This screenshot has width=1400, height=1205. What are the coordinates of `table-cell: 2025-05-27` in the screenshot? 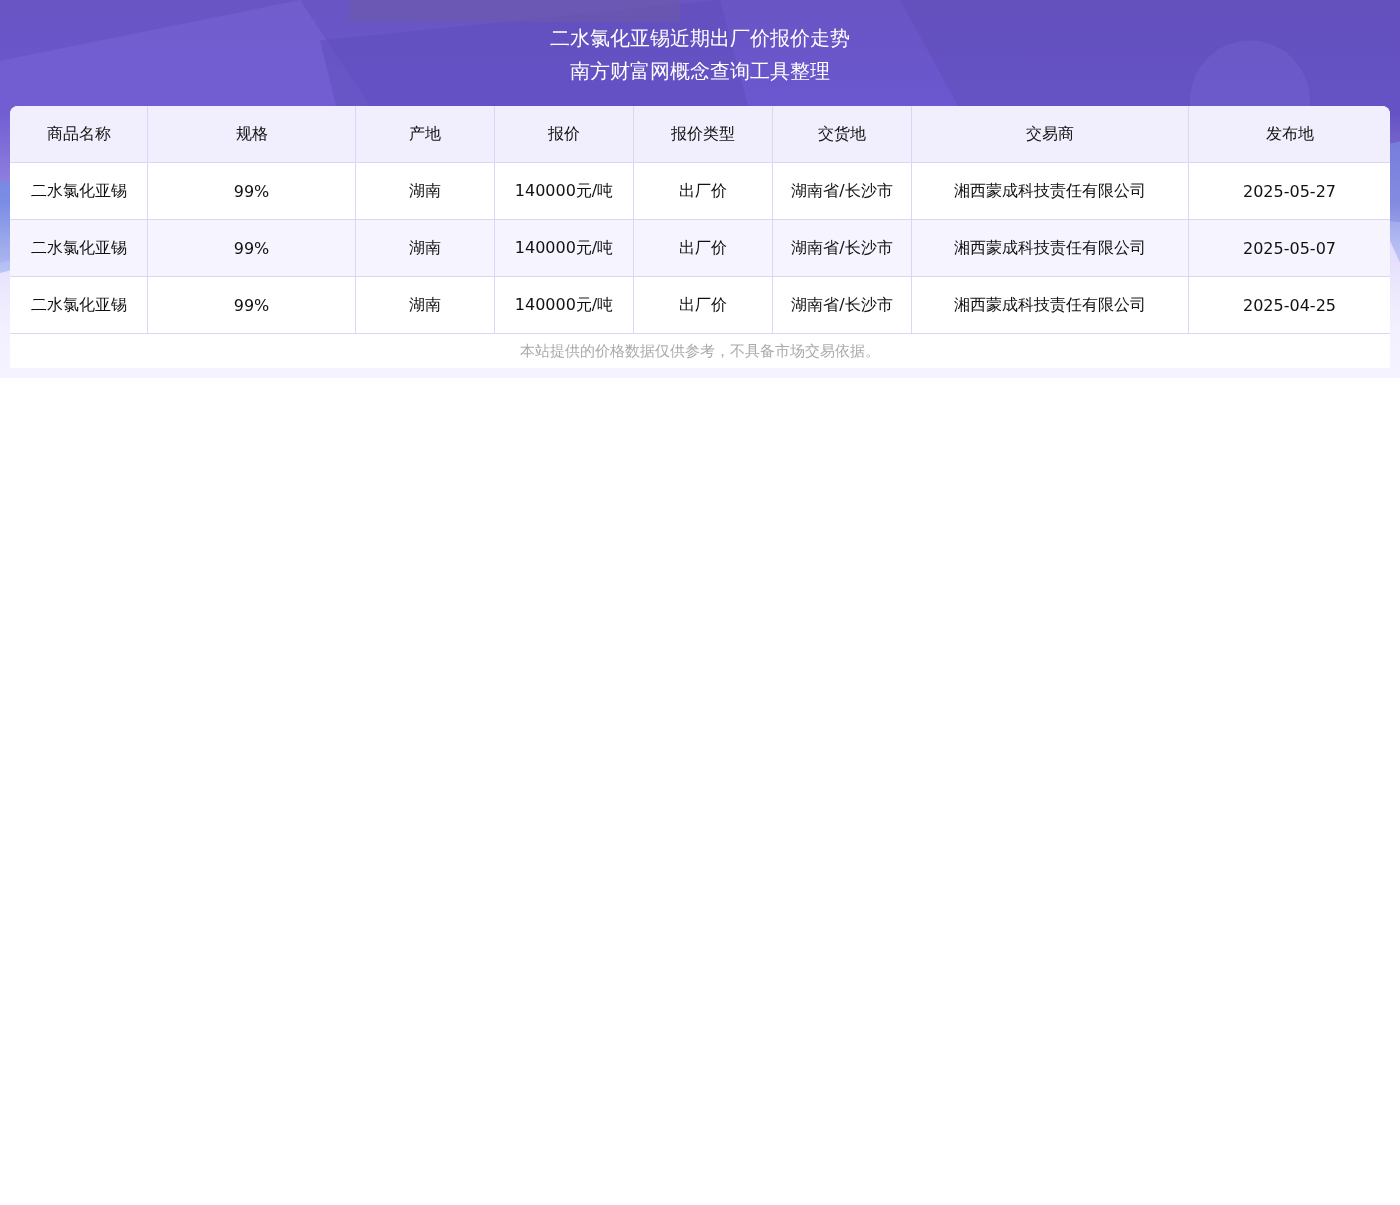 It's located at (1289, 191).